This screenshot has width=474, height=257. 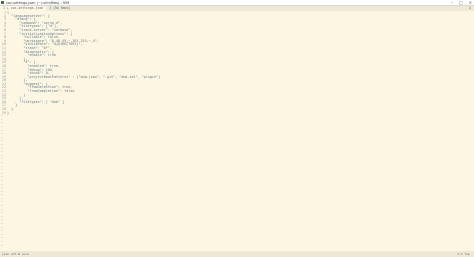 I want to click on vim-statusline: json utf-8 unix 1:1 Top, so click(x=237, y=254).